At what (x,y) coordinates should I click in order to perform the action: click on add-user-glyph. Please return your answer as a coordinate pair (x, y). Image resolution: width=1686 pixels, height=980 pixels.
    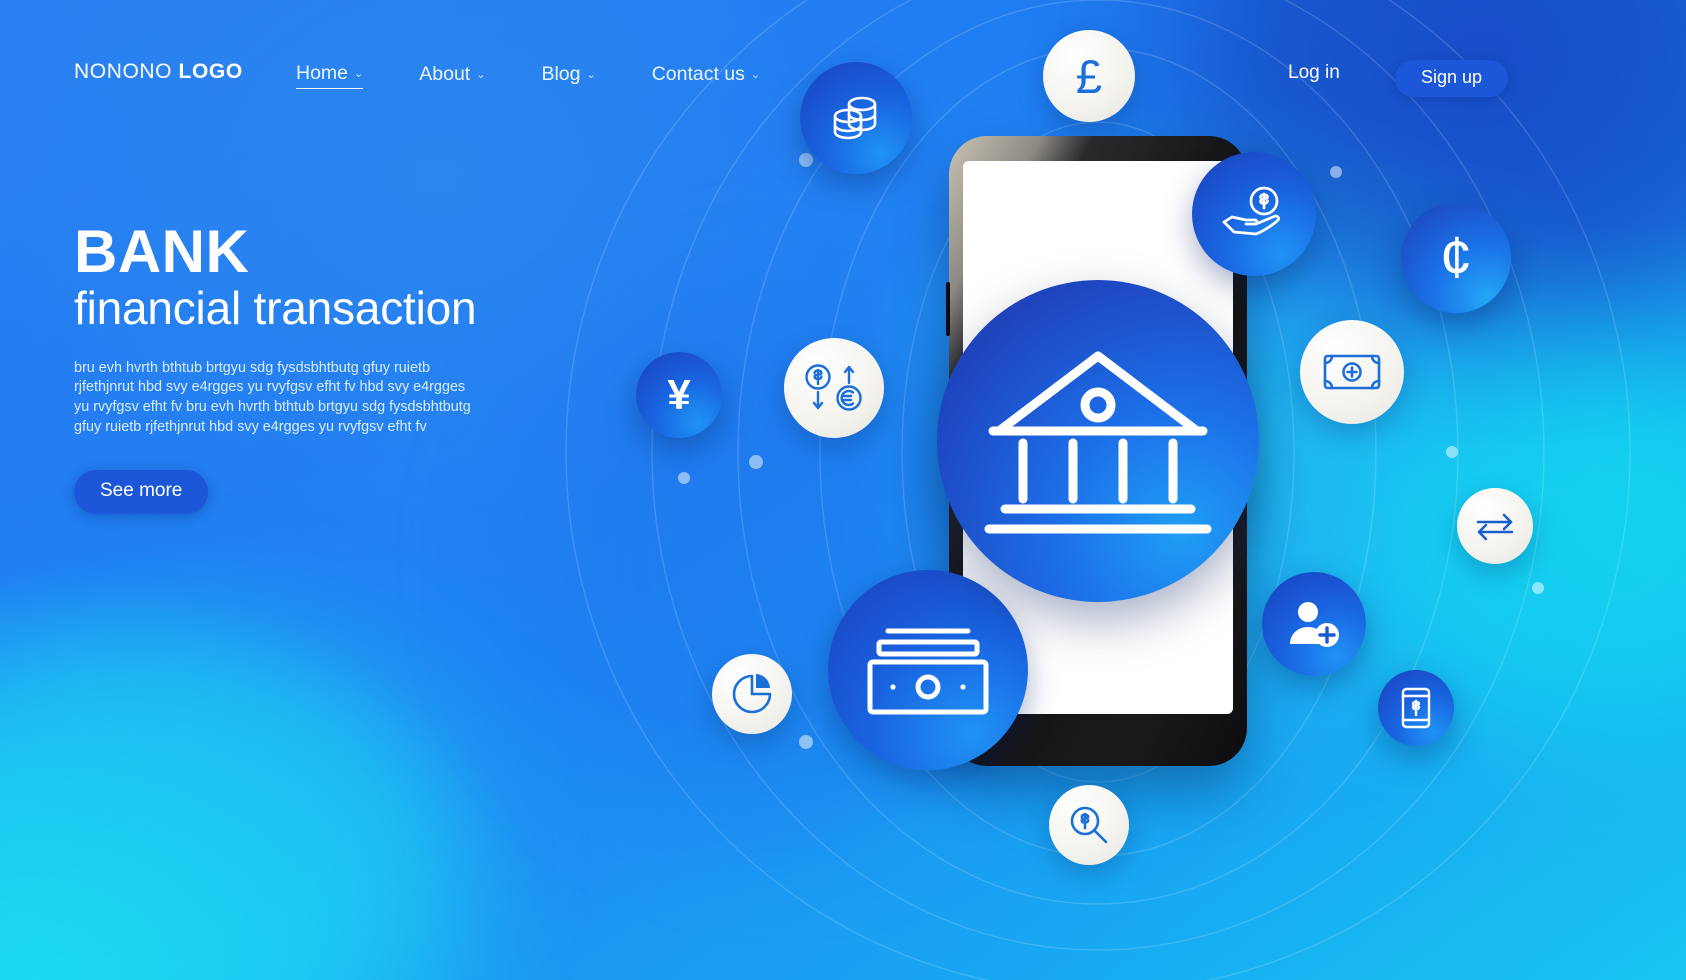
    Looking at the image, I should click on (1314, 624).